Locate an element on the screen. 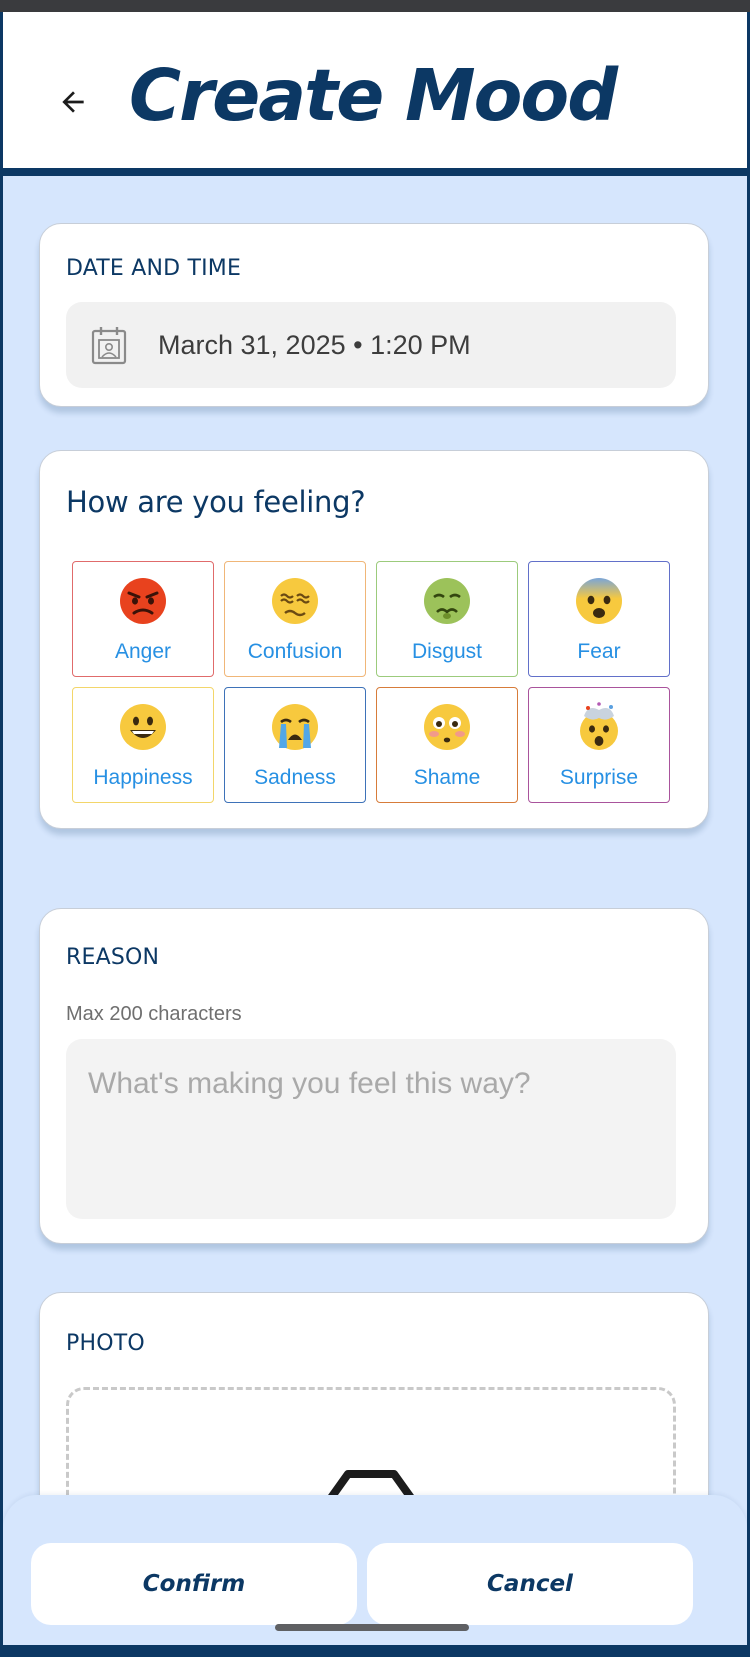 The width and height of the screenshot is (750, 1657). mood-label: Sadness is located at coordinates (295, 777).